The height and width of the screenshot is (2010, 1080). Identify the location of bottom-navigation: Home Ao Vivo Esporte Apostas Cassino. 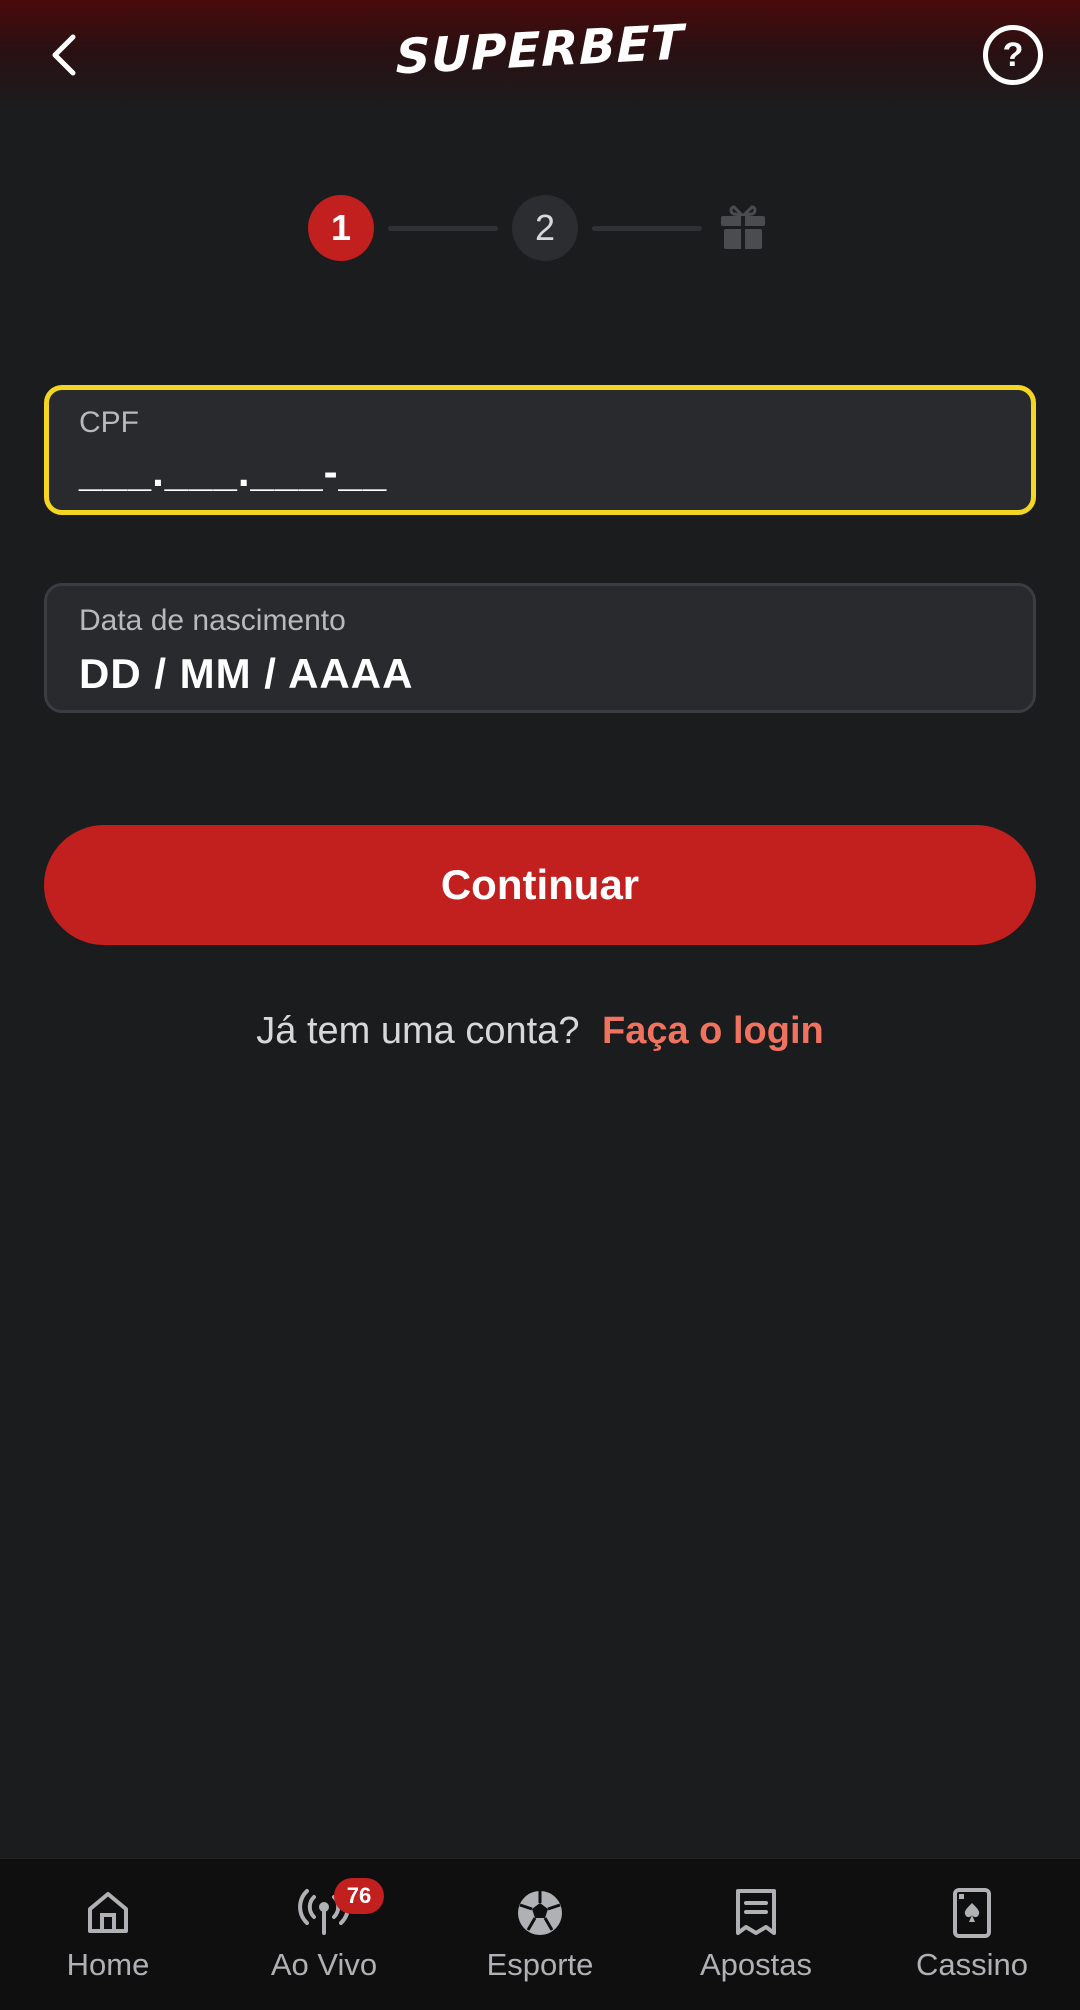
(540, 1934).